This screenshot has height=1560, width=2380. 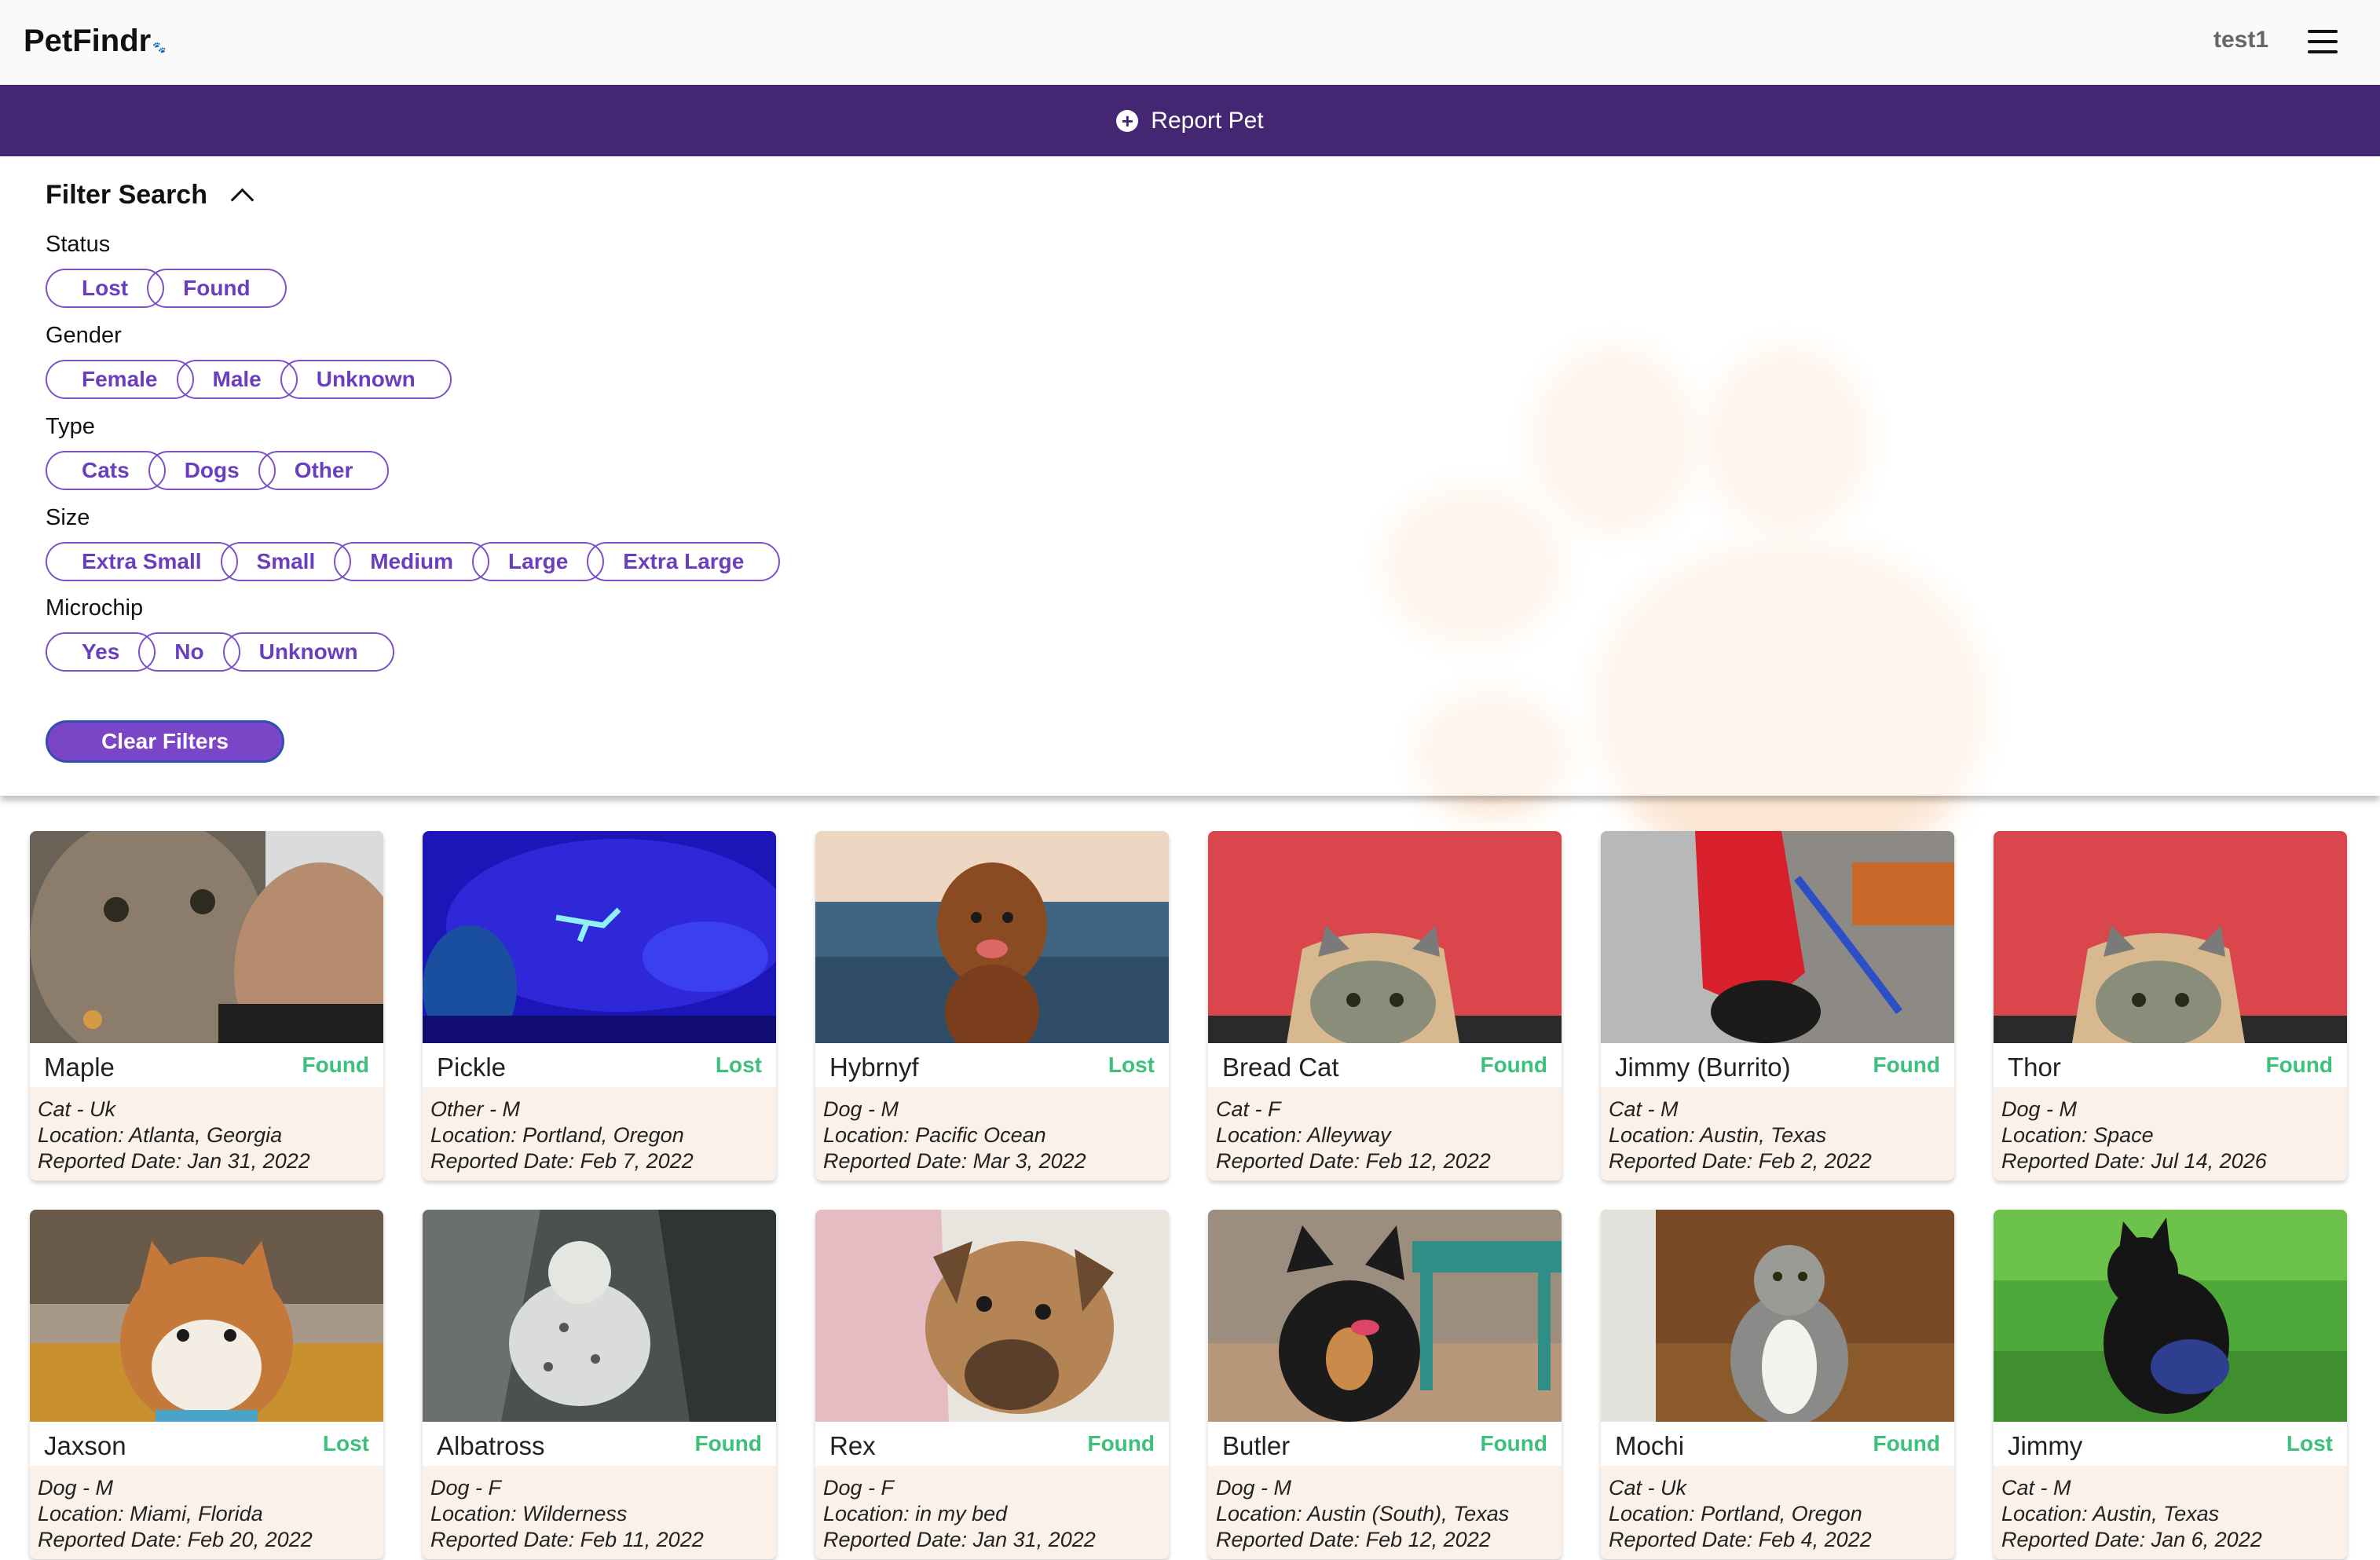 I want to click on pet-reported-date: Reported Date: Feb 11, 2022, so click(x=567, y=1539).